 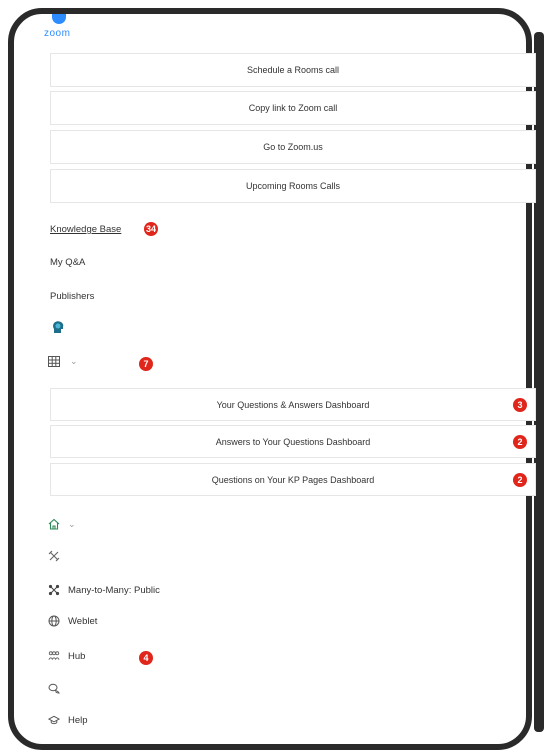 What do you see at coordinates (54, 524) in the screenshot?
I see `home-icon` at bounding box center [54, 524].